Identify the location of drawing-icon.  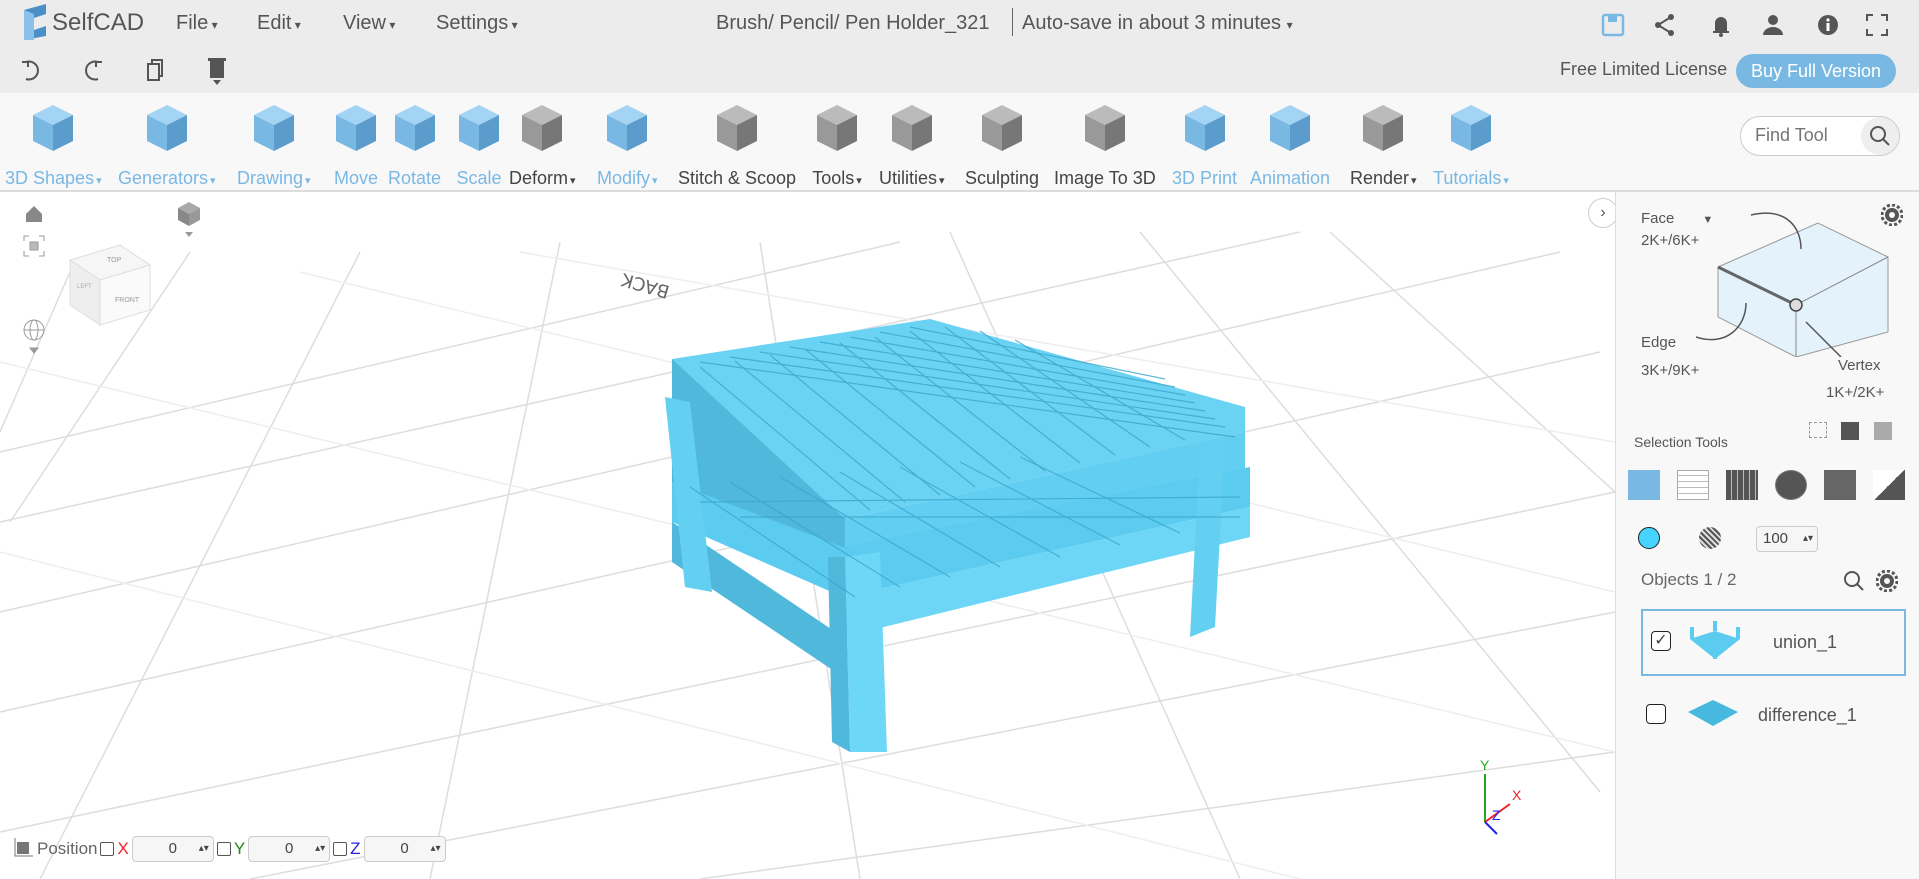
(273, 128).